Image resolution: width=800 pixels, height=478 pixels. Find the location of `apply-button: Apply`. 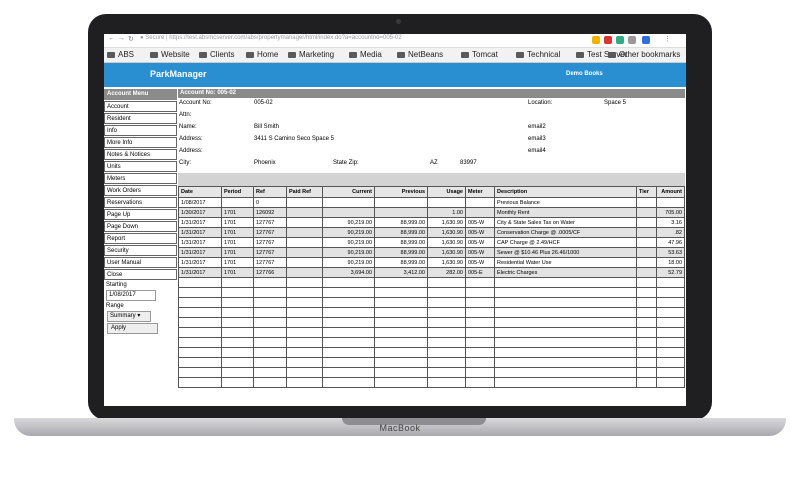

apply-button: Apply is located at coordinates (132, 328).